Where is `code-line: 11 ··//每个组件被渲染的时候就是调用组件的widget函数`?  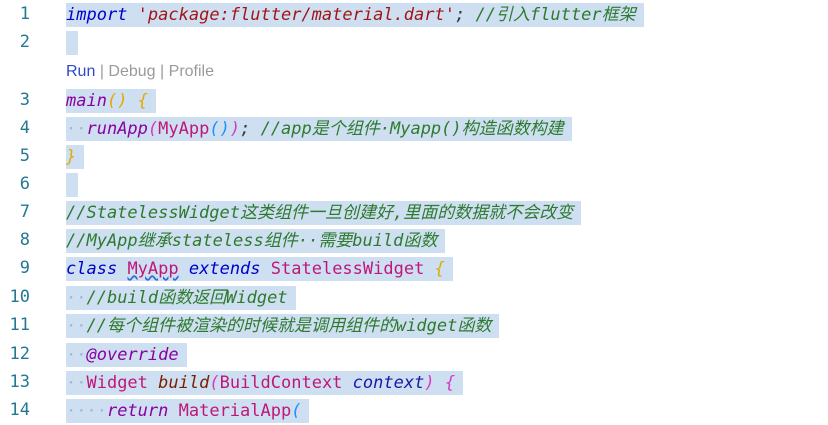 code-line: 11 ··//每个组件被渲染的时候就是调用组件的widget函数 is located at coordinates (414, 325).